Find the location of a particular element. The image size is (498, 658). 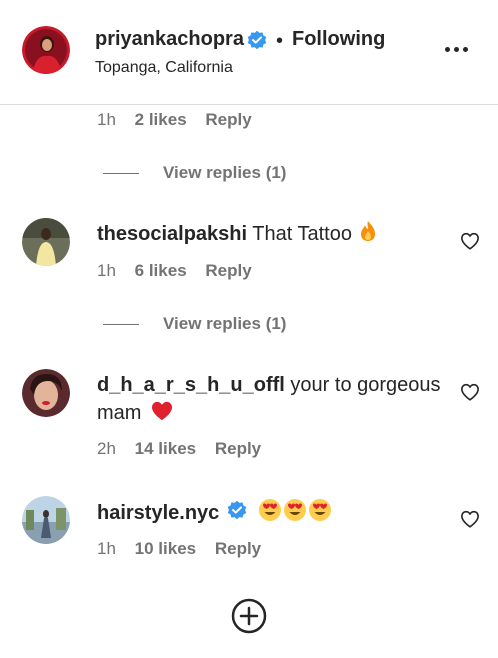

comment-meta: 1h 2 likes Reply is located at coordinates (174, 120).